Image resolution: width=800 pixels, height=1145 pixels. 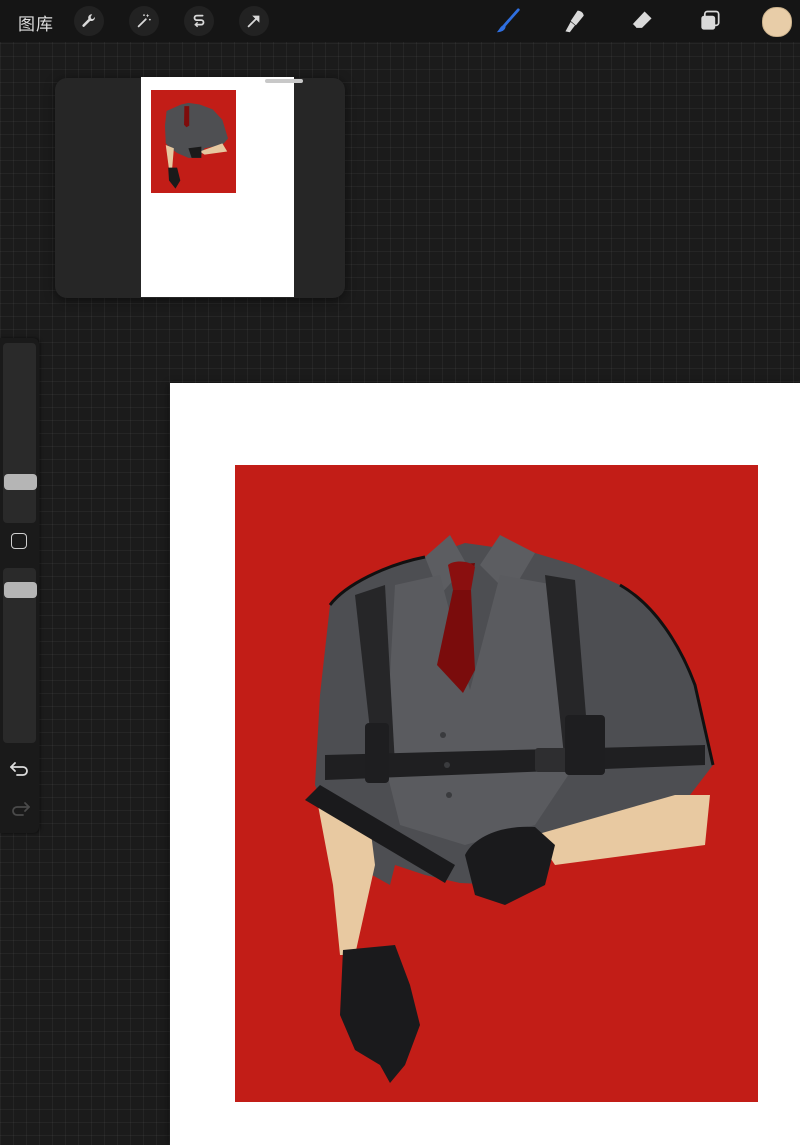 I want to click on reference-drag-handle, so click(x=284, y=81).